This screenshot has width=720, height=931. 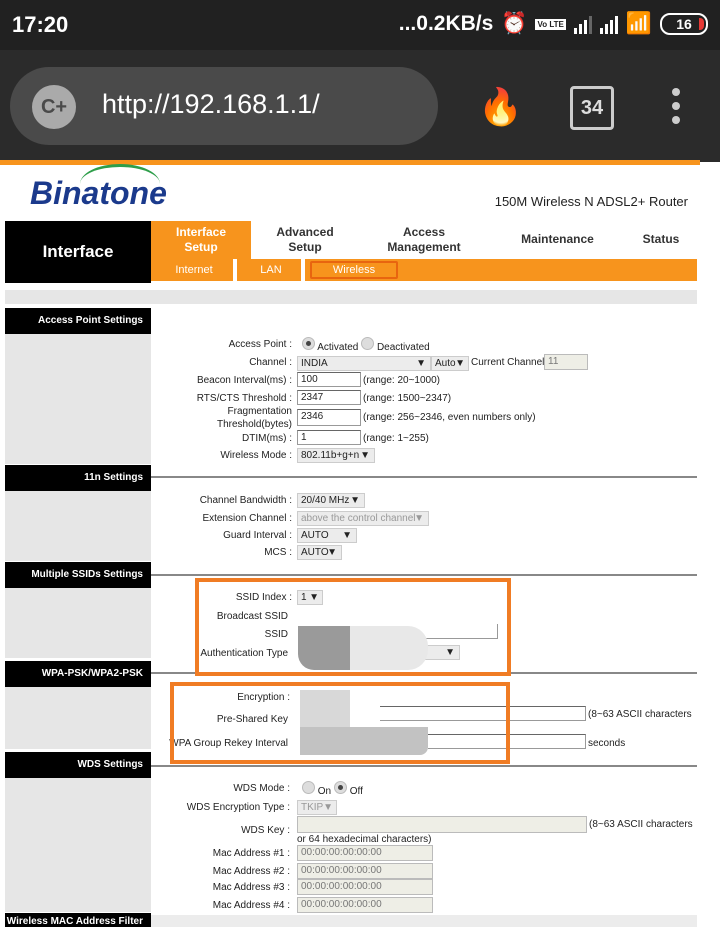 What do you see at coordinates (550, 24) in the screenshot?
I see `volte-icon: Vo LTE` at bounding box center [550, 24].